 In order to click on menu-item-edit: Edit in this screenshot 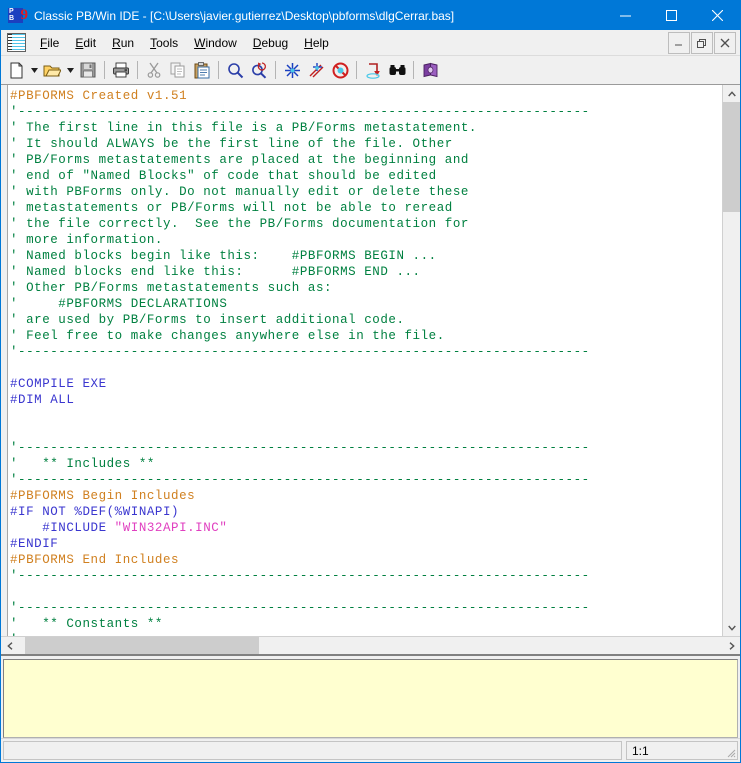, I will do `click(85, 43)`.